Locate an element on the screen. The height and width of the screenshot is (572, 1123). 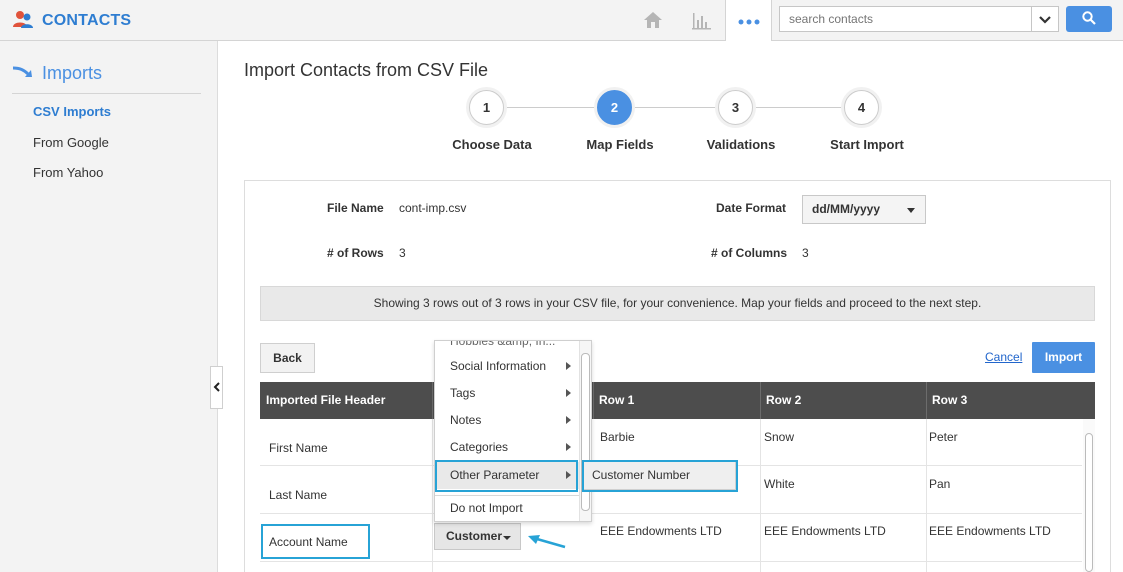
date-format-select: dd/MM/yyyy is located at coordinates (864, 209).